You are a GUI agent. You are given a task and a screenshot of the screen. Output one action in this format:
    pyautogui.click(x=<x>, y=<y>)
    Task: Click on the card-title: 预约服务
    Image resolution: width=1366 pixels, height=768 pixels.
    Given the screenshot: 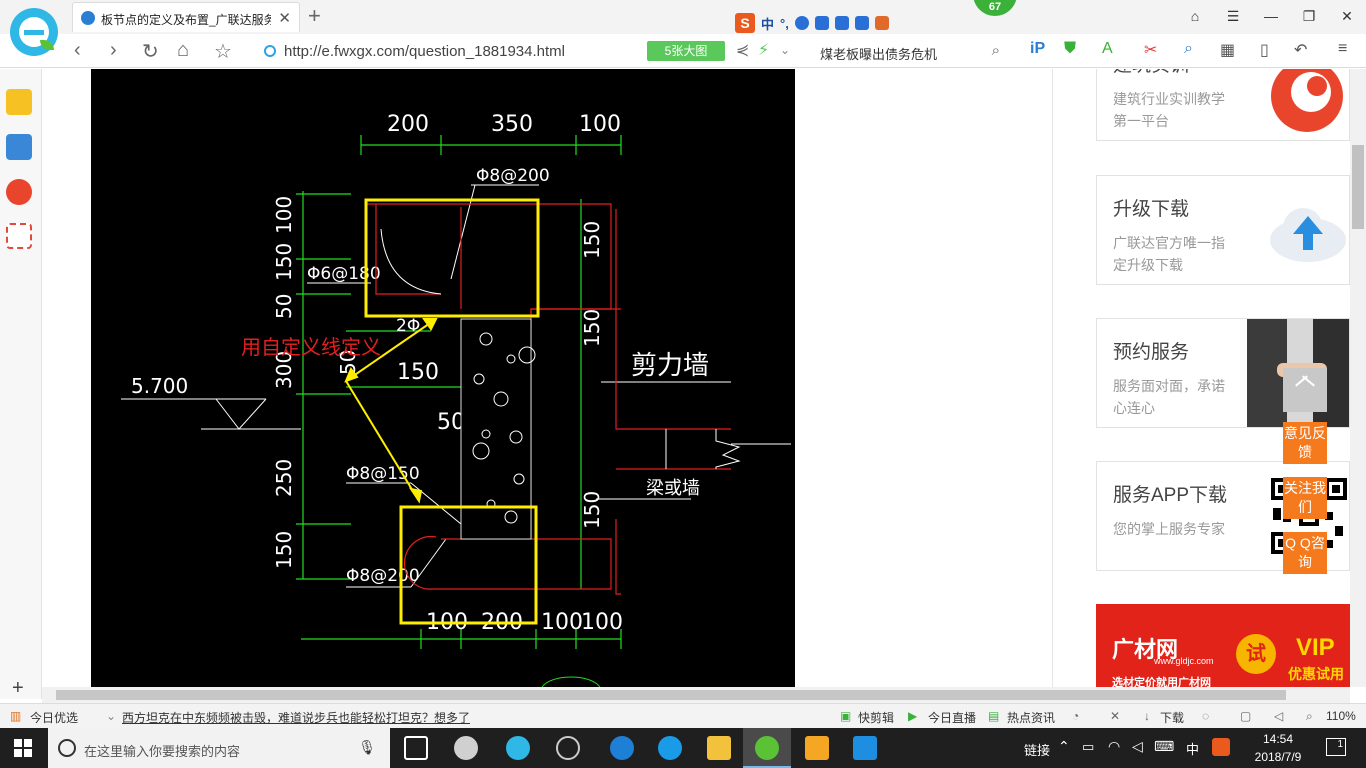 What is the action you would take?
    pyautogui.click(x=1151, y=352)
    